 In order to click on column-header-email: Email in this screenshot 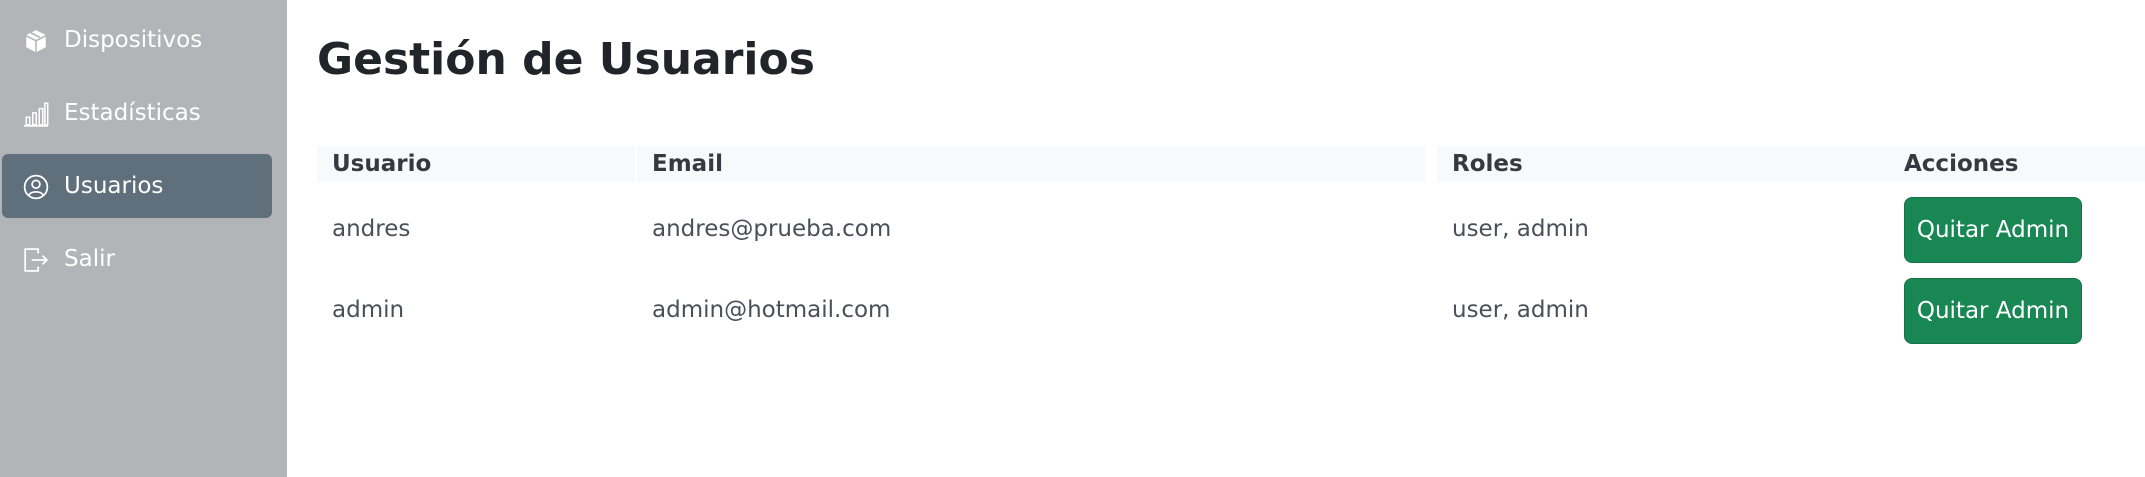, I will do `click(1031, 164)`.